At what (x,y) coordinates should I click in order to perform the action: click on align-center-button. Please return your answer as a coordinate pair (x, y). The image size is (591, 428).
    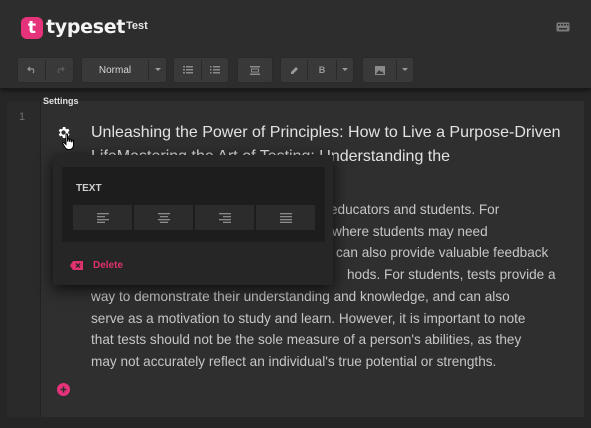
    Looking at the image, I should click on (163, 217).